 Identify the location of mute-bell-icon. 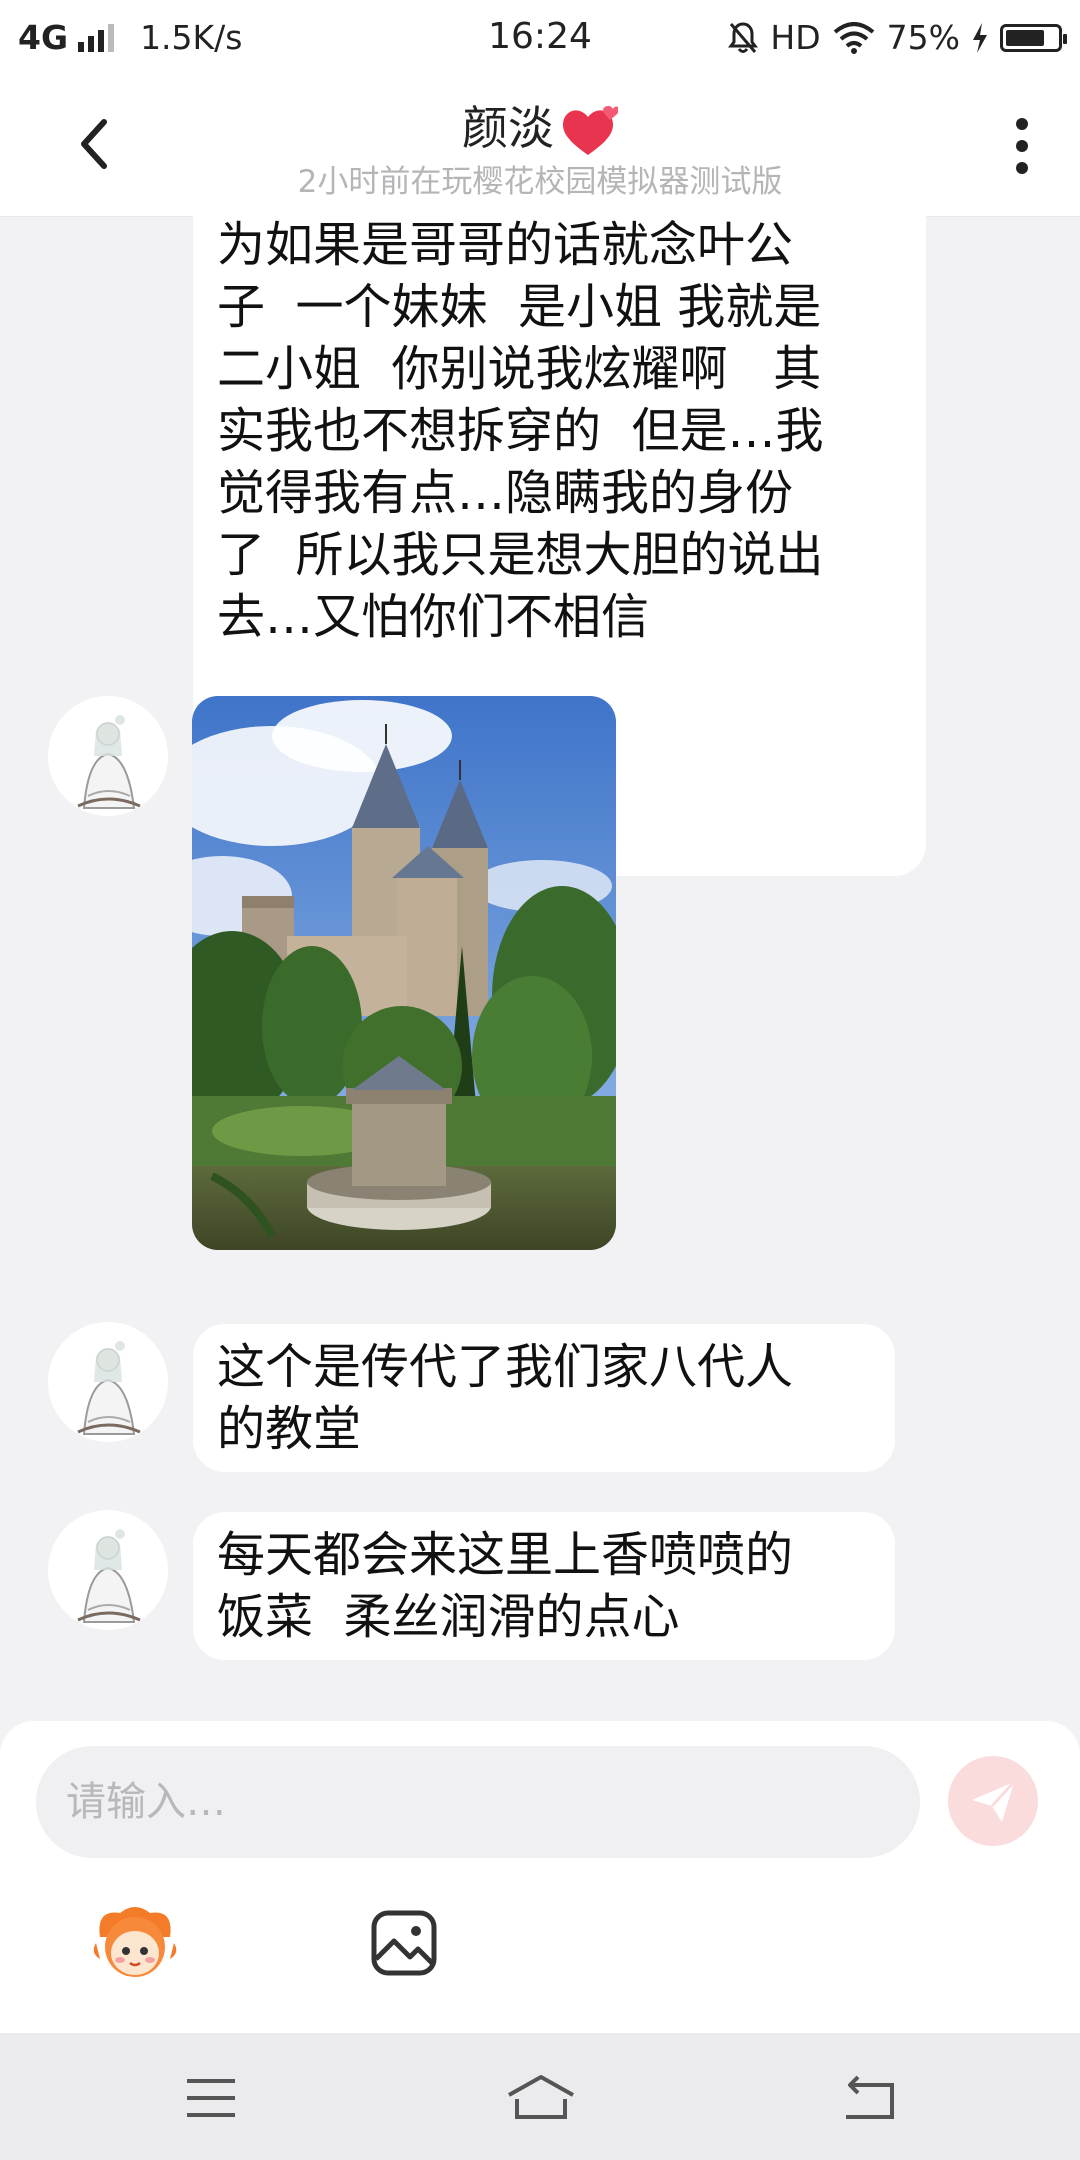
(743, 37).